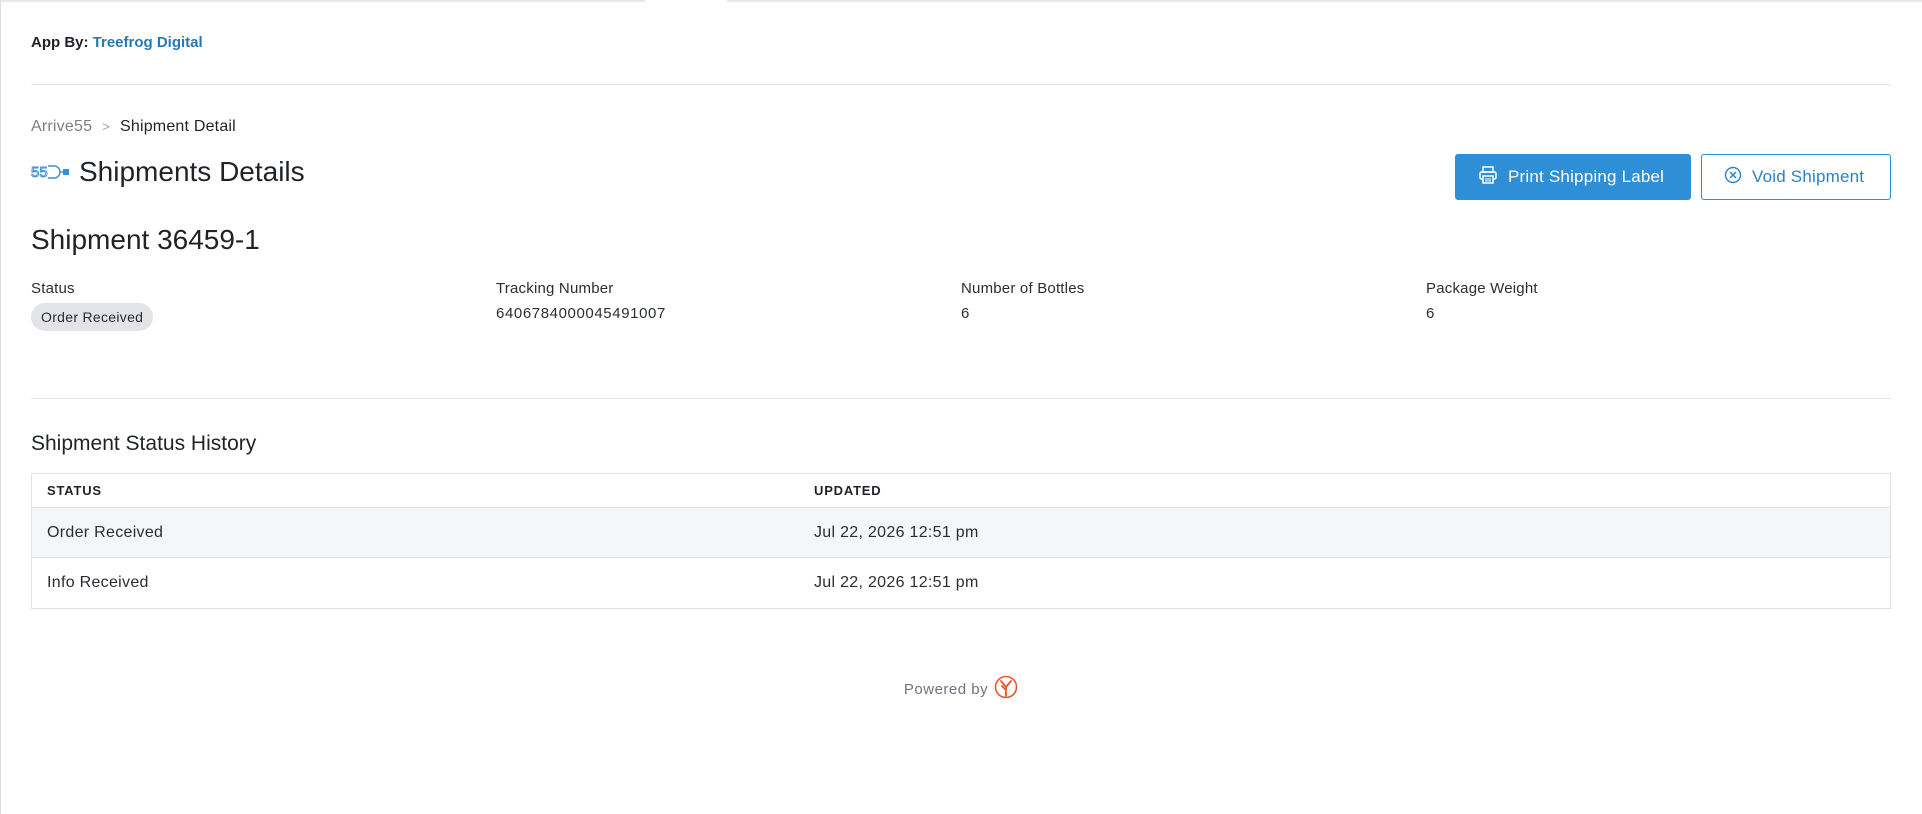  Describe the element at coordinates (1482, 288) in the screenshot. I see `weight-label: Package Weight` at that location.